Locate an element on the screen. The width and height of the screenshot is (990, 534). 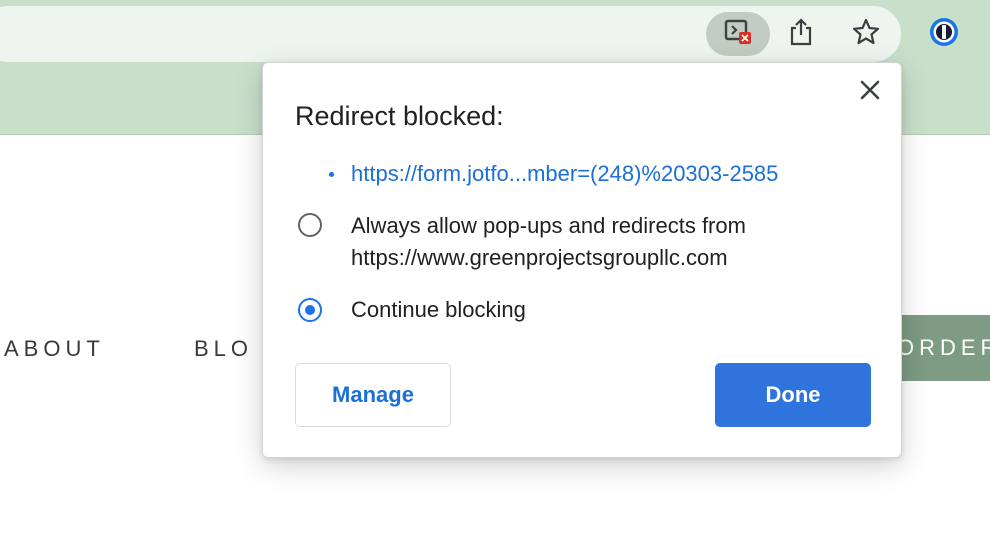
done-button: Done is located at coordinates (793, 395).